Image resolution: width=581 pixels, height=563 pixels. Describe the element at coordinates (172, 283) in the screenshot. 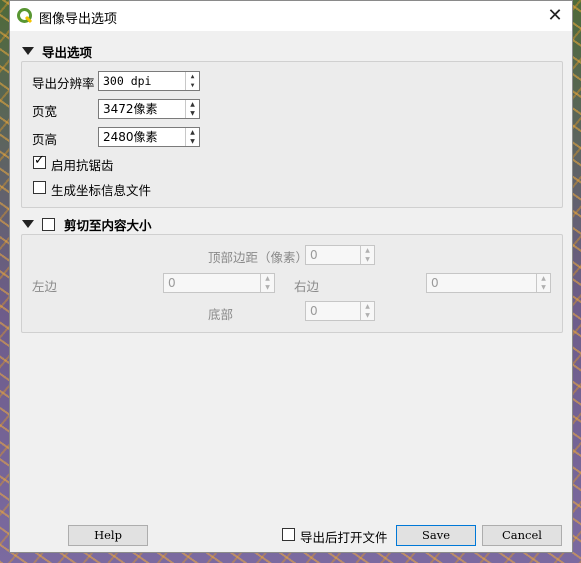

I see `left-margin-value: 0` at that location.